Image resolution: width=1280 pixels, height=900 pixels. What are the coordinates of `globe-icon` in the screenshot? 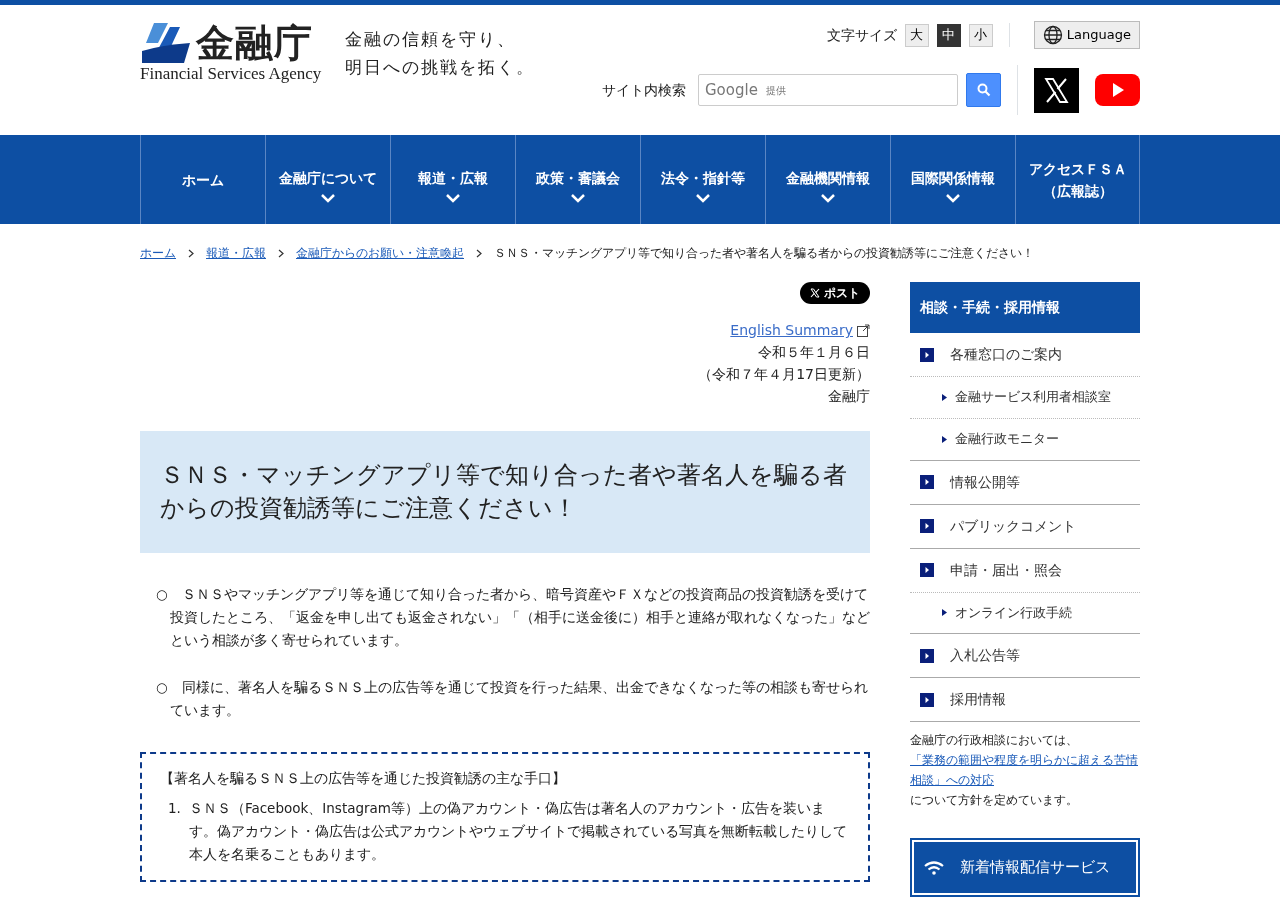 It's located at (1052, 35).